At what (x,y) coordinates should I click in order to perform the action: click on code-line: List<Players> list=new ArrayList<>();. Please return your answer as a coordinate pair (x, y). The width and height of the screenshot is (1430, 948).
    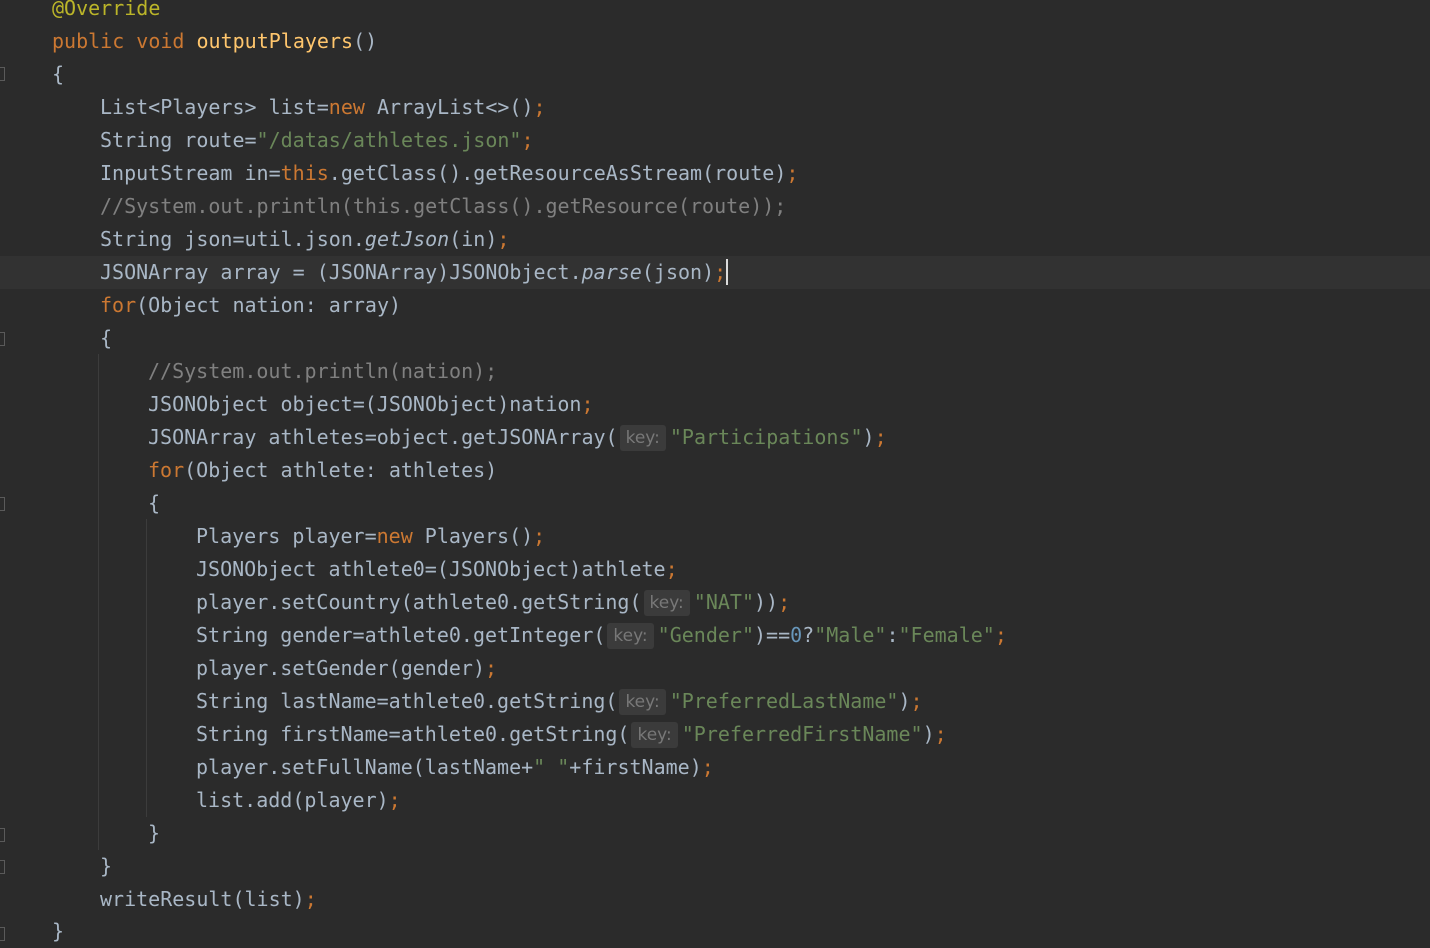
    Looking at the image, I should click on (715, 107).